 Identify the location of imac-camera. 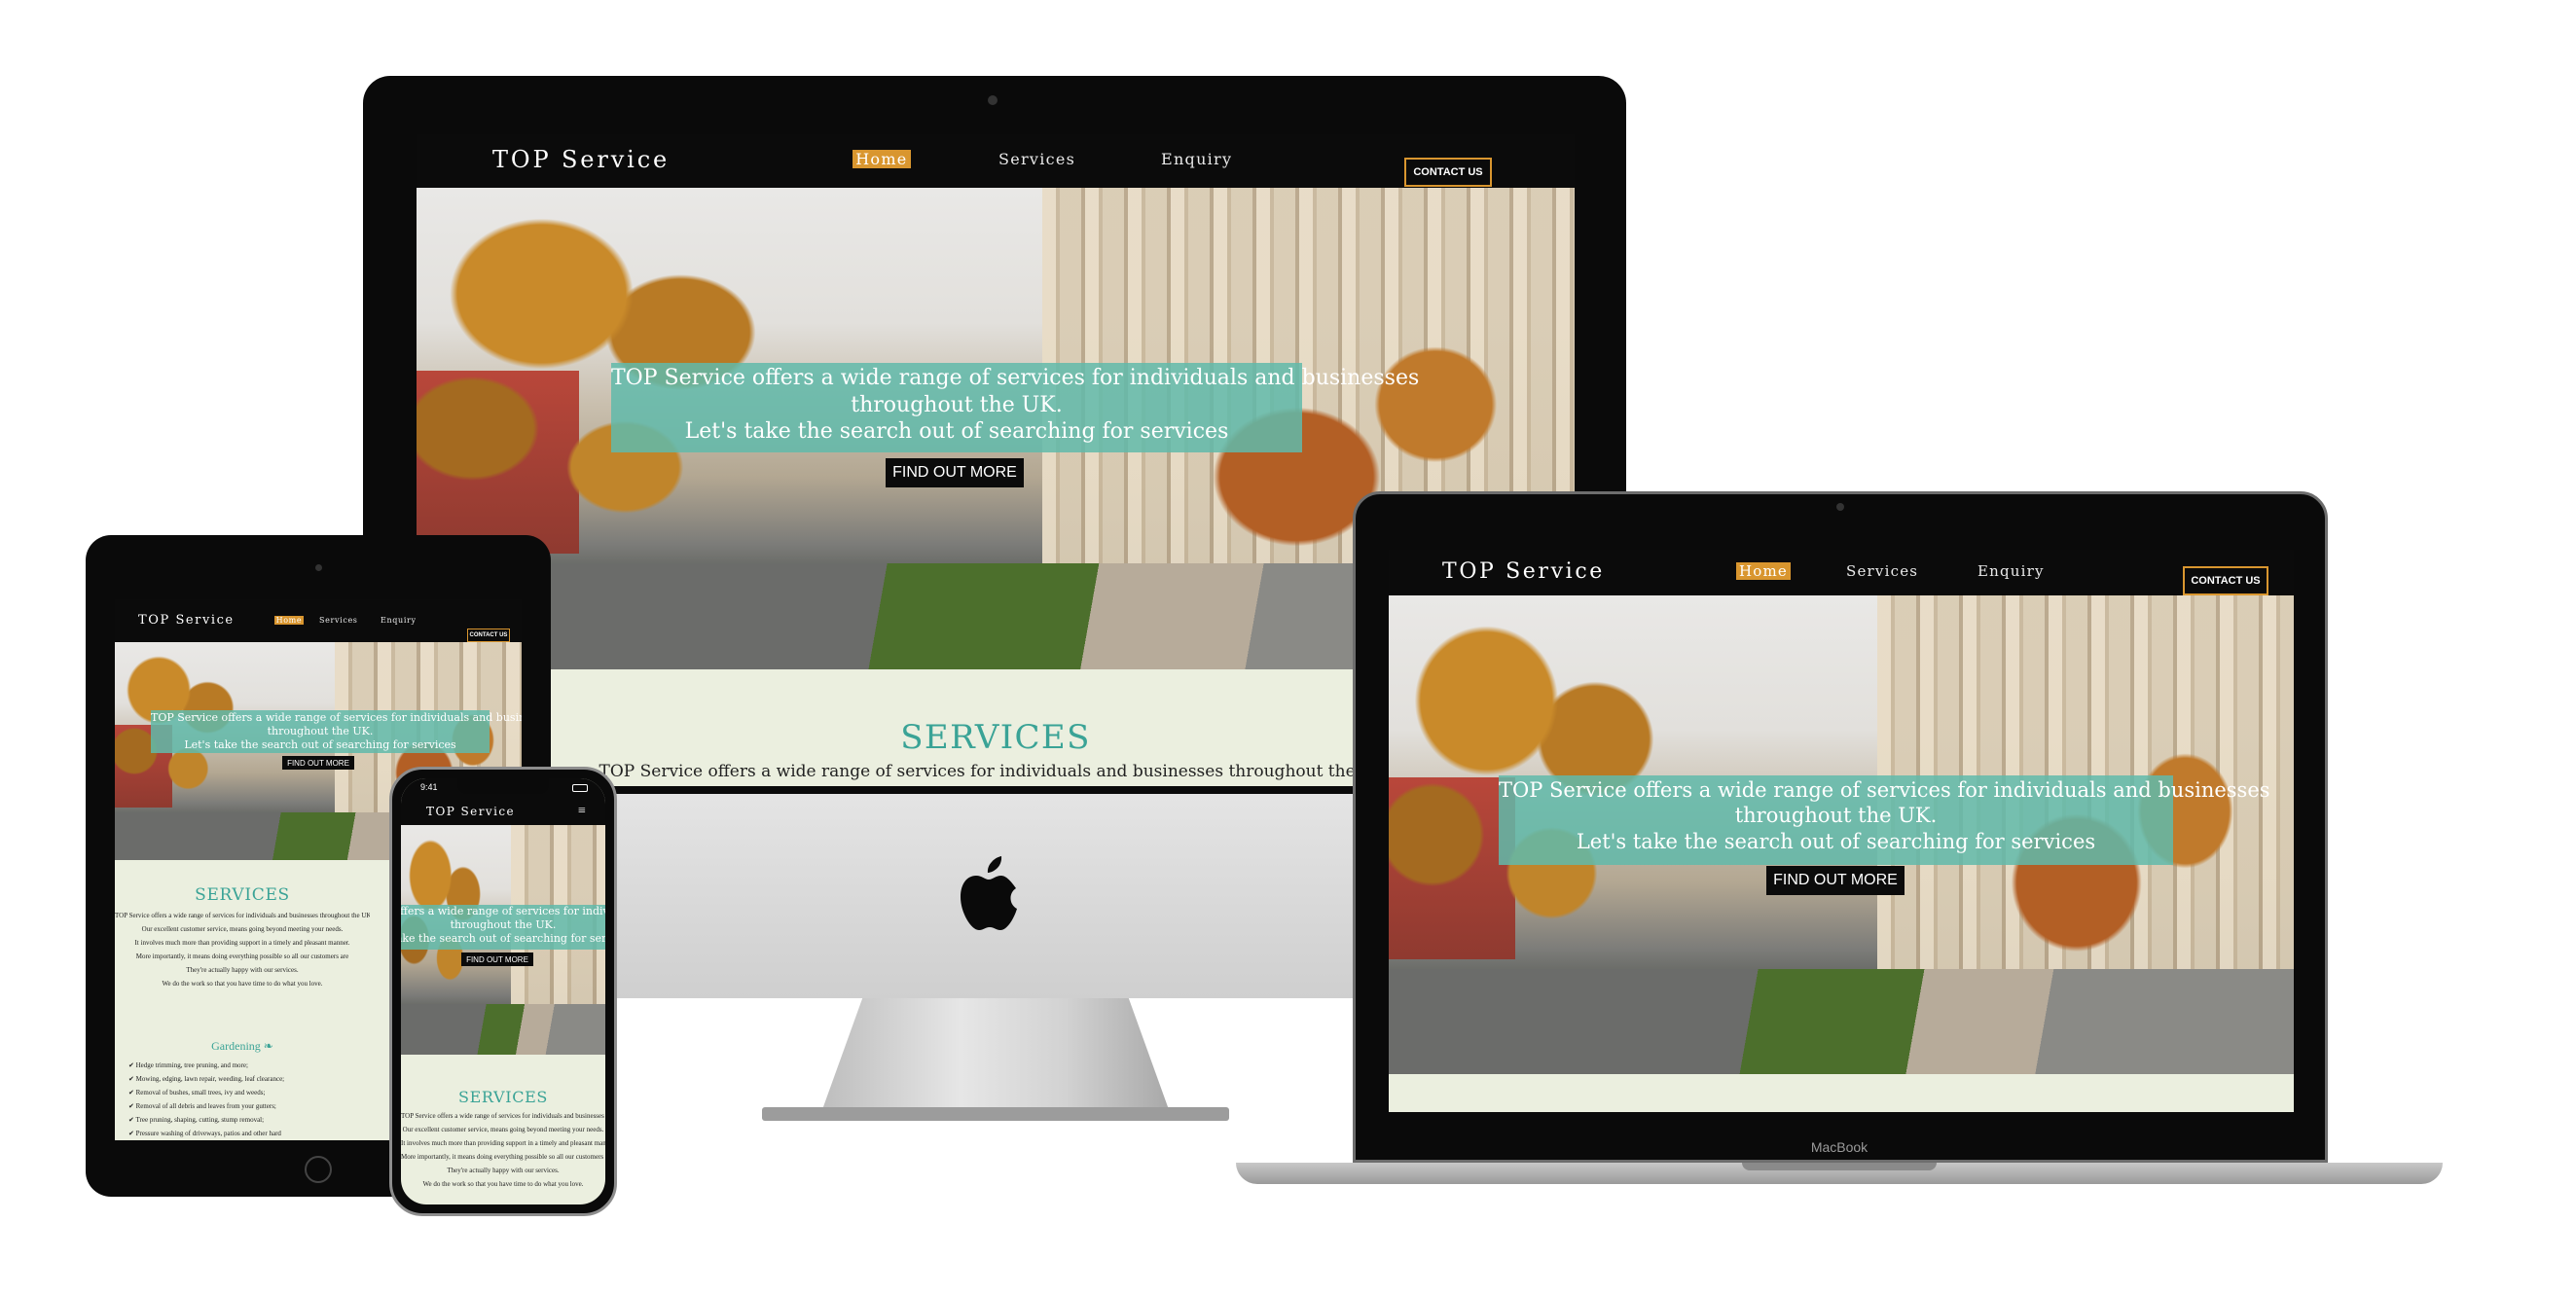
(993, 100).